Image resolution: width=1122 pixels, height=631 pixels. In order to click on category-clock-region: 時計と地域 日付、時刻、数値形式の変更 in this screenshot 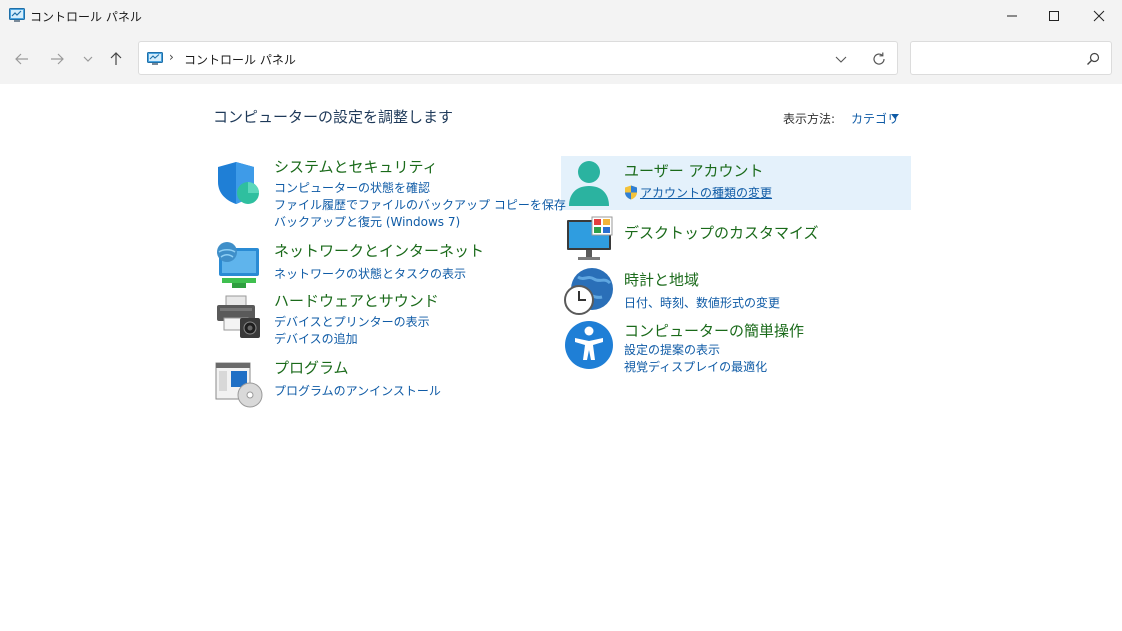, I will do `click(734, 292)`.